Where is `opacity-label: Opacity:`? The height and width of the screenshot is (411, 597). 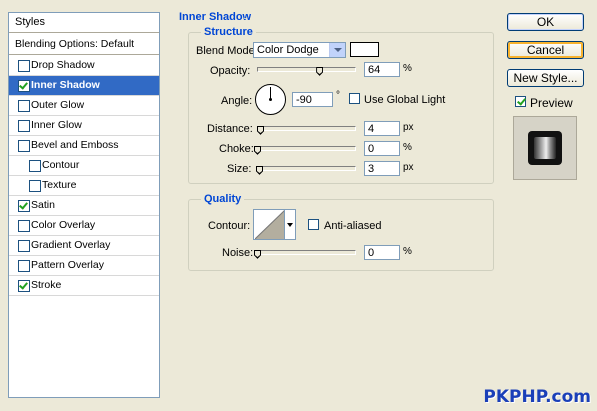
opacity-label: Opacity: is located at coordinates (230, 71).